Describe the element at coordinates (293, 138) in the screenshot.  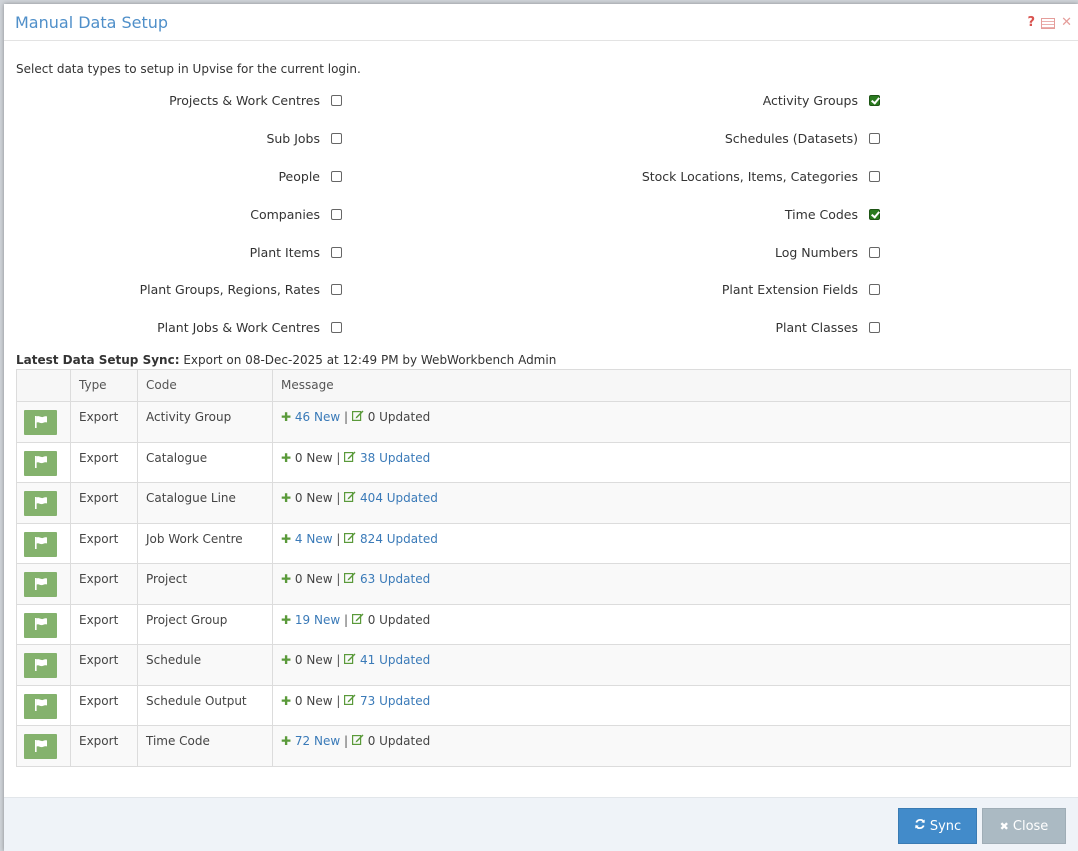
I see `left-option-label: Sub Jobs` at that location.